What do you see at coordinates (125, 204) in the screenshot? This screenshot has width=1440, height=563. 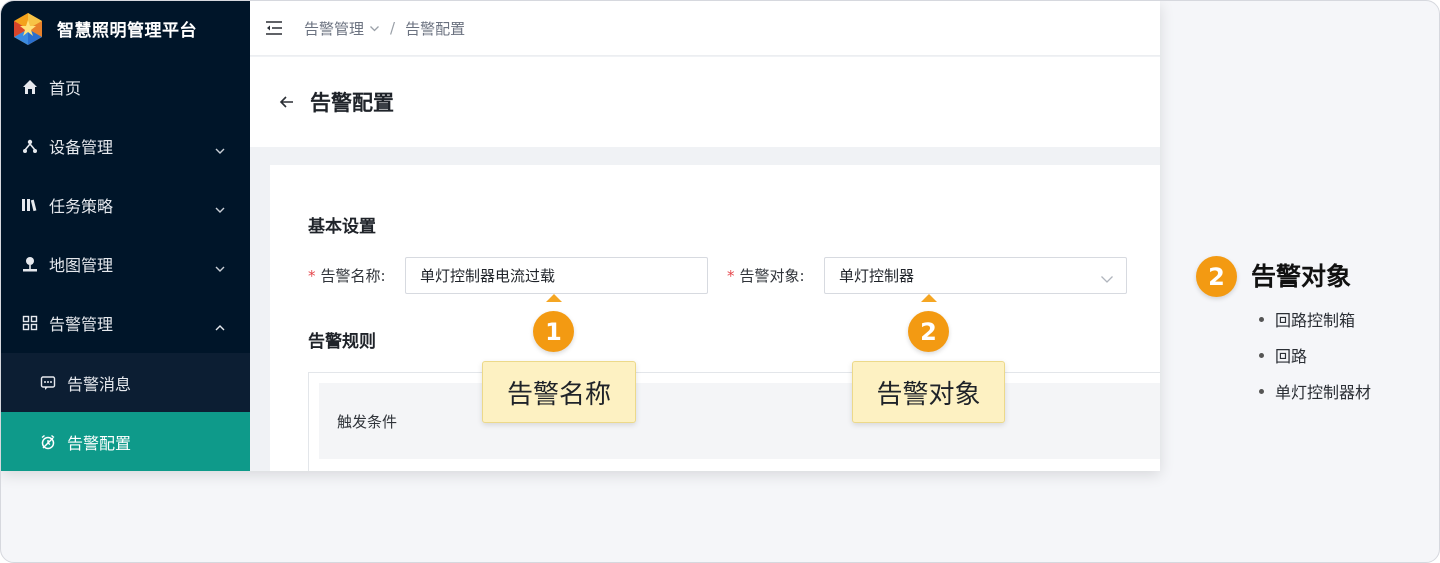 I see `sidebar-item-task-strategy: 任务策略` at bounding box center [125, 204].